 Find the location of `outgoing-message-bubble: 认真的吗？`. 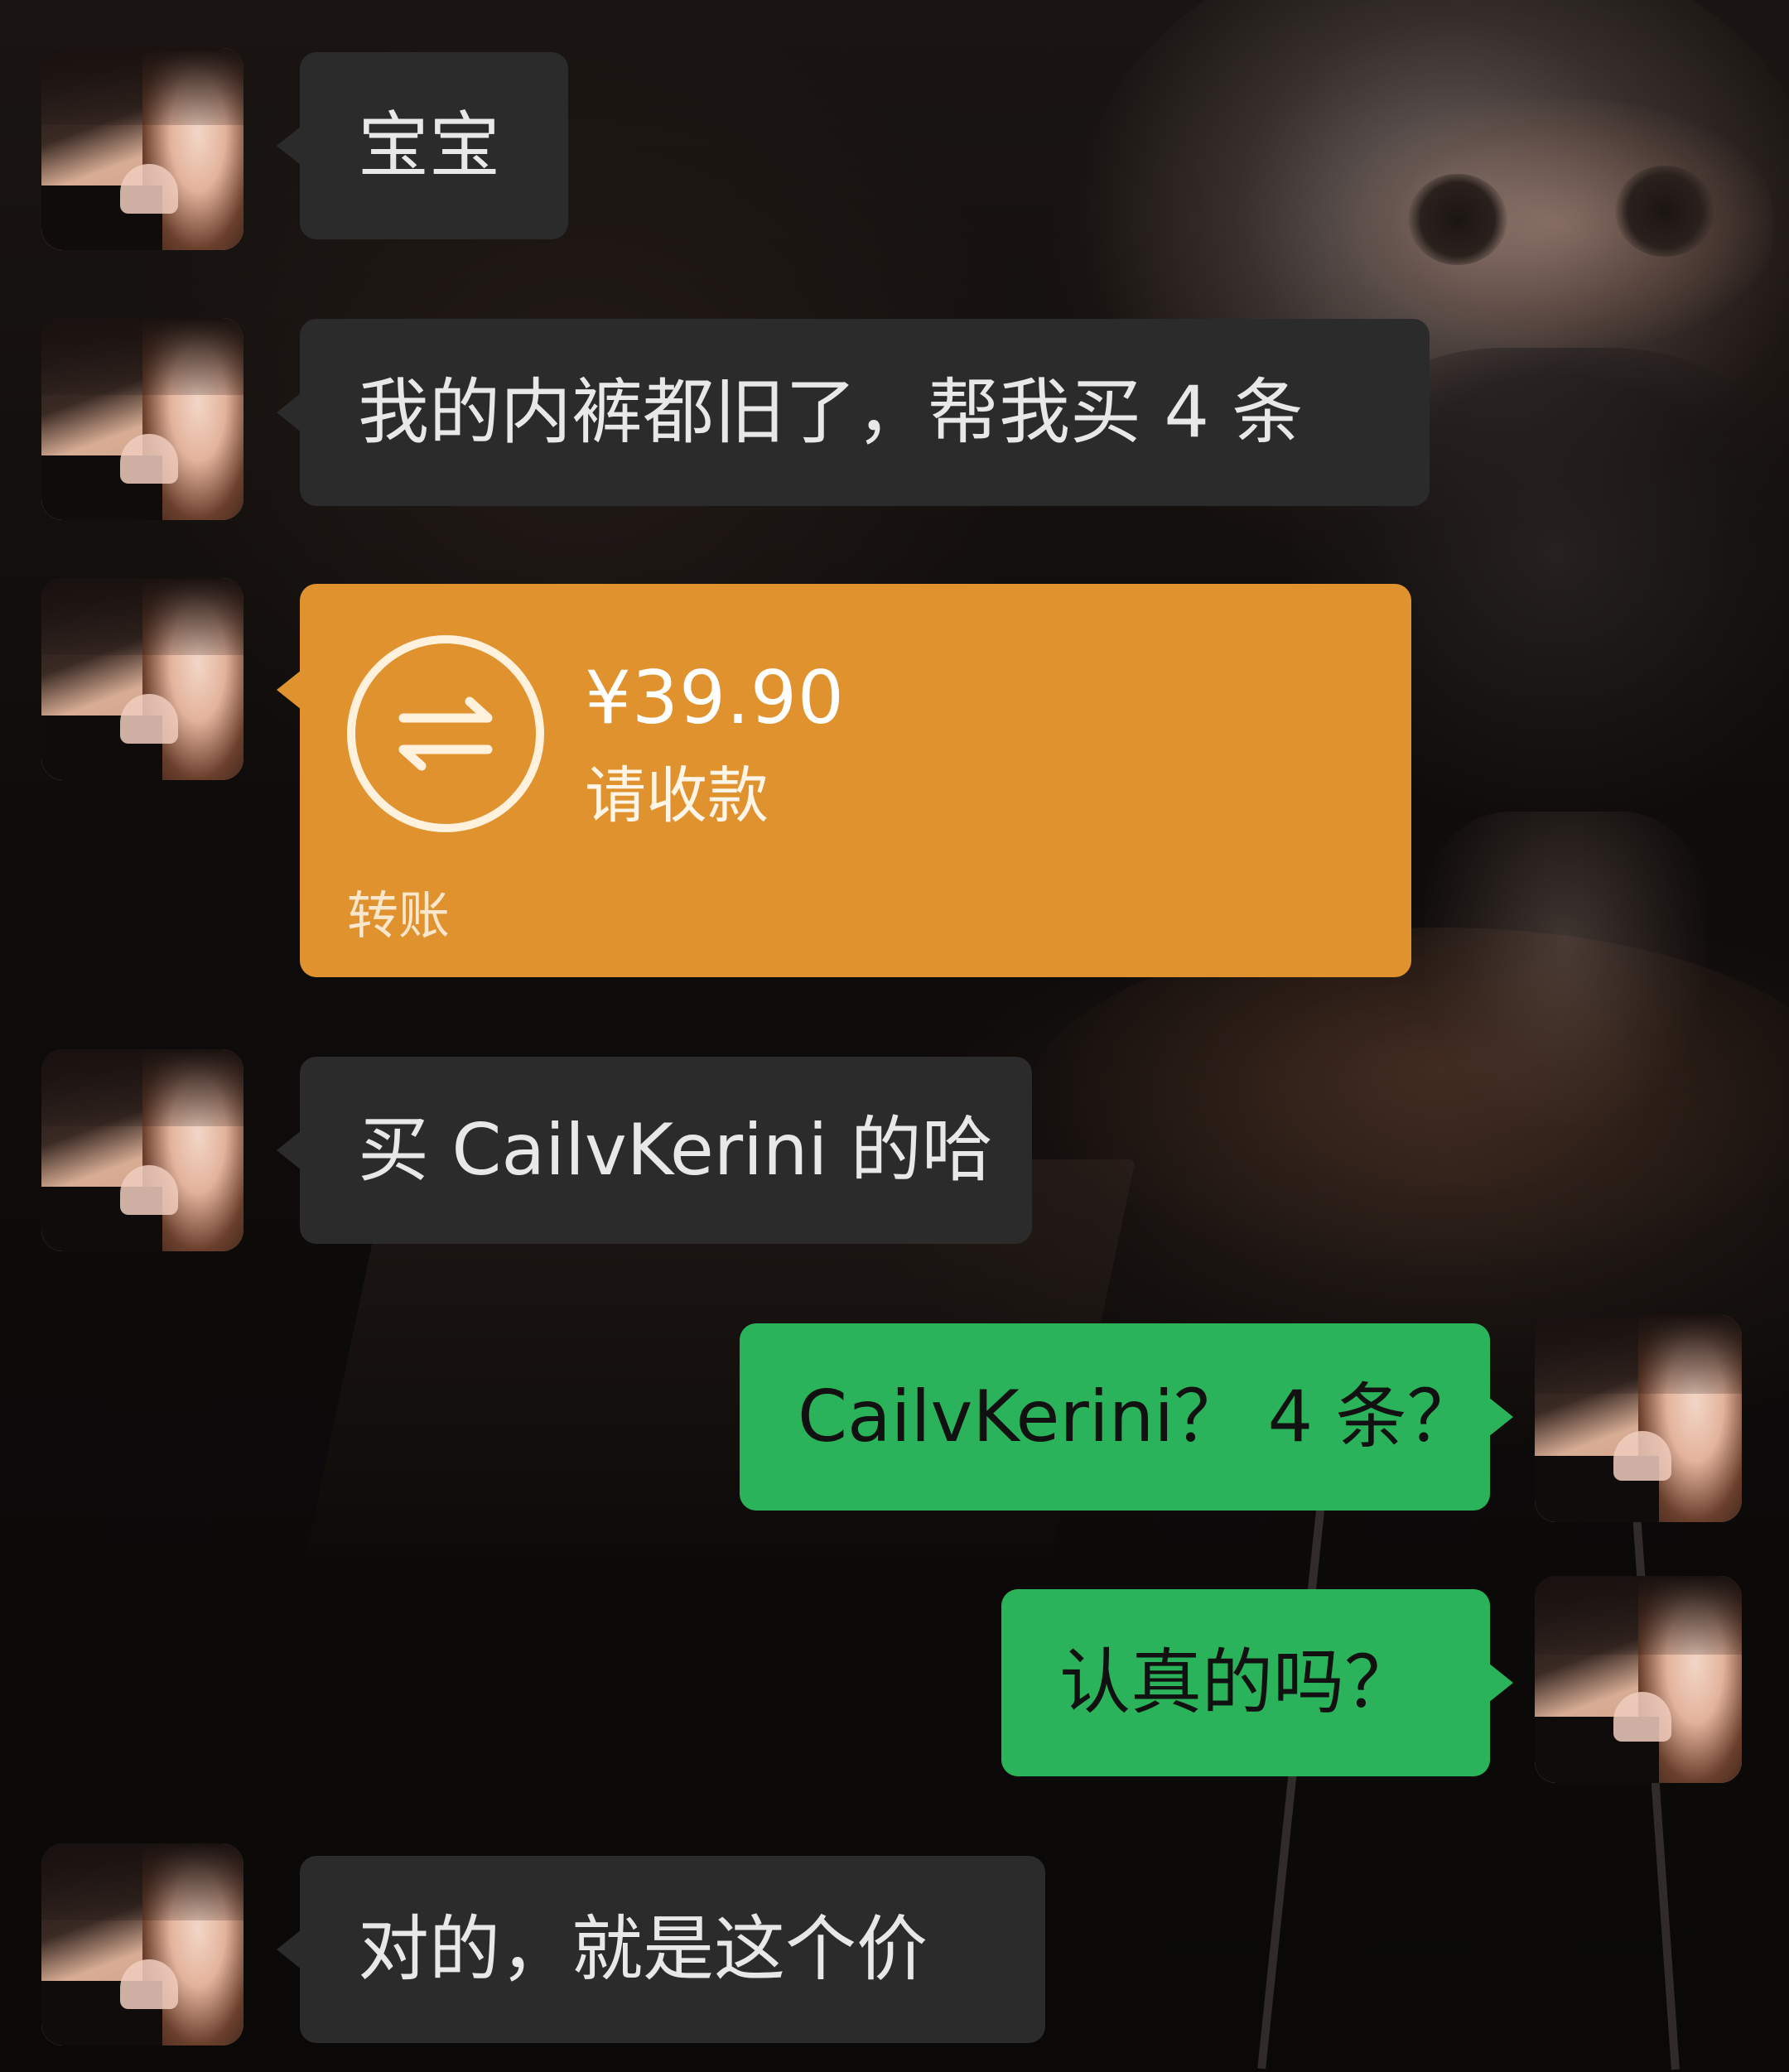

outgoing-message-bubble: 认真的吗？ is located at coordinates (1257, 1683).